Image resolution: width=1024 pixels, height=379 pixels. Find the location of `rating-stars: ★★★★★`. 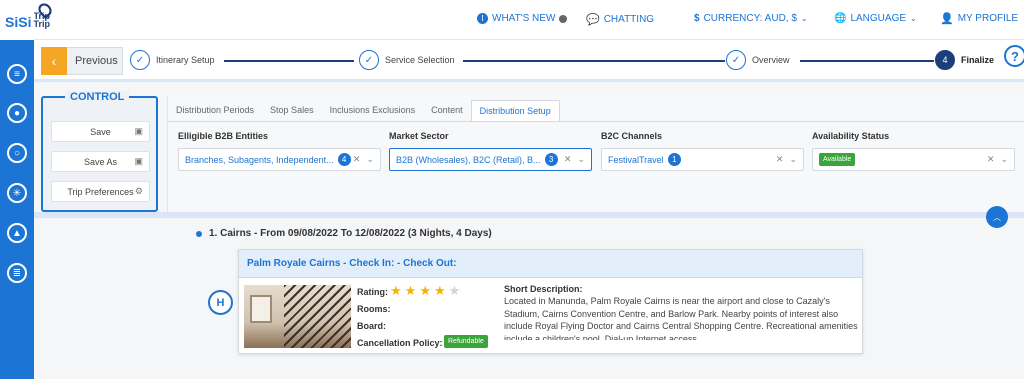

rating-stars: ★★★★★ is located at coordinates (426, 291).